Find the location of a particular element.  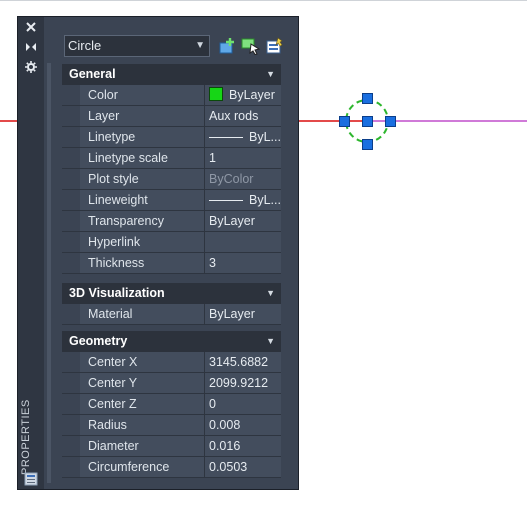

prop-name: Circumference is located at coordinates (142, 467).